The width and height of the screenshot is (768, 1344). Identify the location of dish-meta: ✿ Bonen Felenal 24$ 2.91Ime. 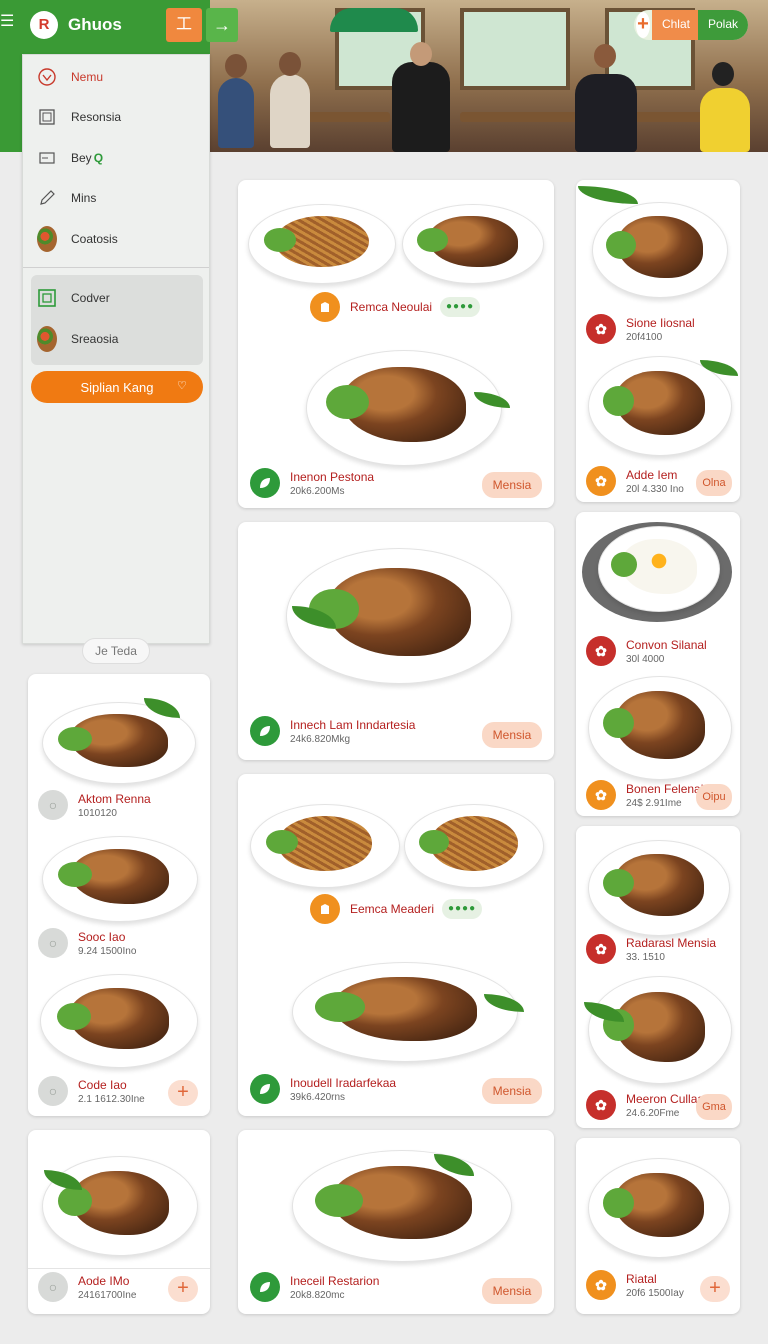
(644, 795).